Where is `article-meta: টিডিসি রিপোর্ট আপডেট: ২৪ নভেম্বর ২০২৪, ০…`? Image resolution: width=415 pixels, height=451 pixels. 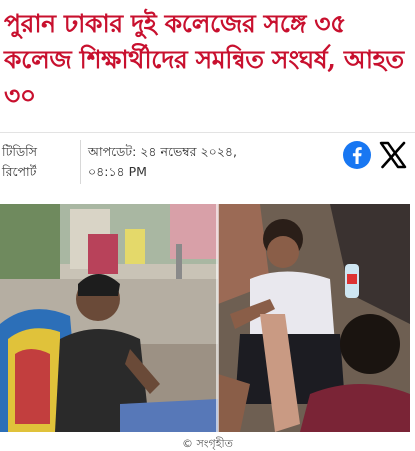
article-meta: টিডিসি রিপোর্ট আপডেট: ২৪ নভেম্বর ২০২৪, ০… is located at coordinates (207, 164).